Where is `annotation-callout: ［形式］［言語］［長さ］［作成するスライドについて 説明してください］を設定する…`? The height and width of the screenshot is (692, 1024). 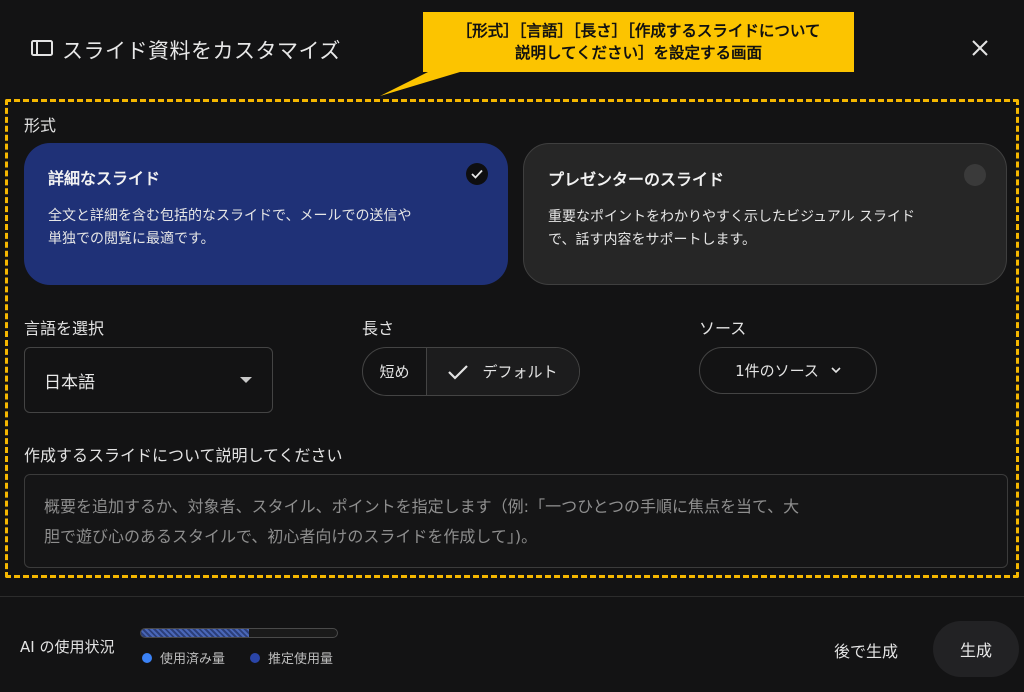
annotation-callout: ［形式］［言語］［長さ］［作成するスライドについて 説明してください］を設定する… is located at coordinates (638, 42).